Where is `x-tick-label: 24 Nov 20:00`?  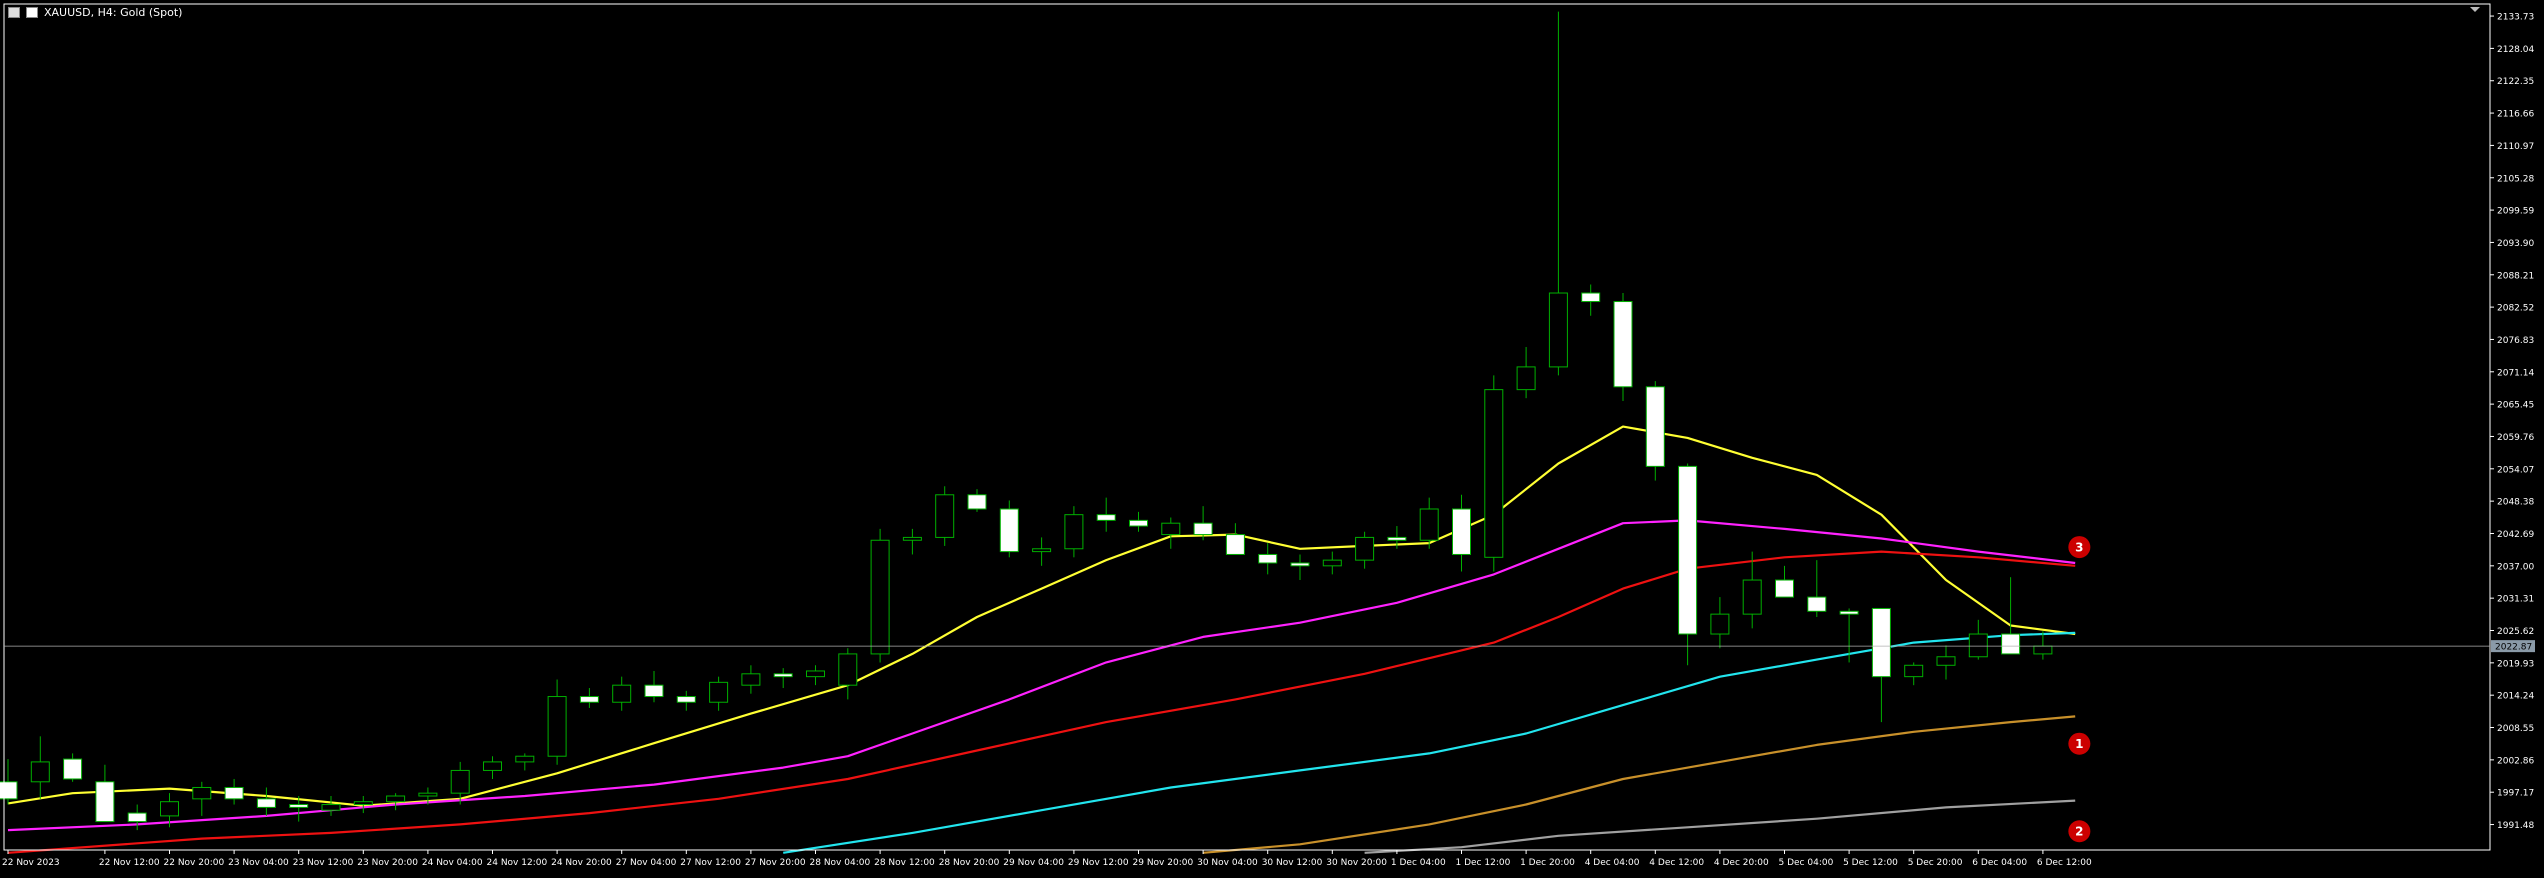 x-tick-label: 24 Nov 20:00 is located at coordinates (581, 863).